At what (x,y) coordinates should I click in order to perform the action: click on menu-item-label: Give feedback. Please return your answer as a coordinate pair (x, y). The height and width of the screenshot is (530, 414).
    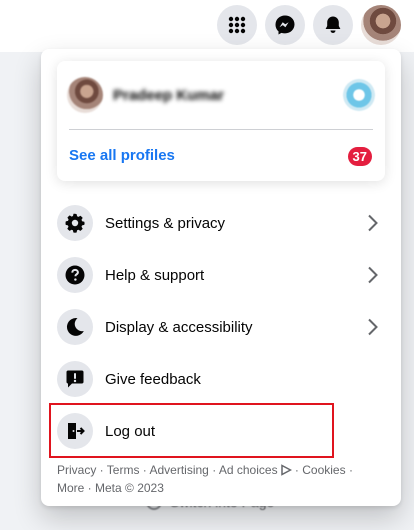
    Looking at the image, I should click on (153, 379).